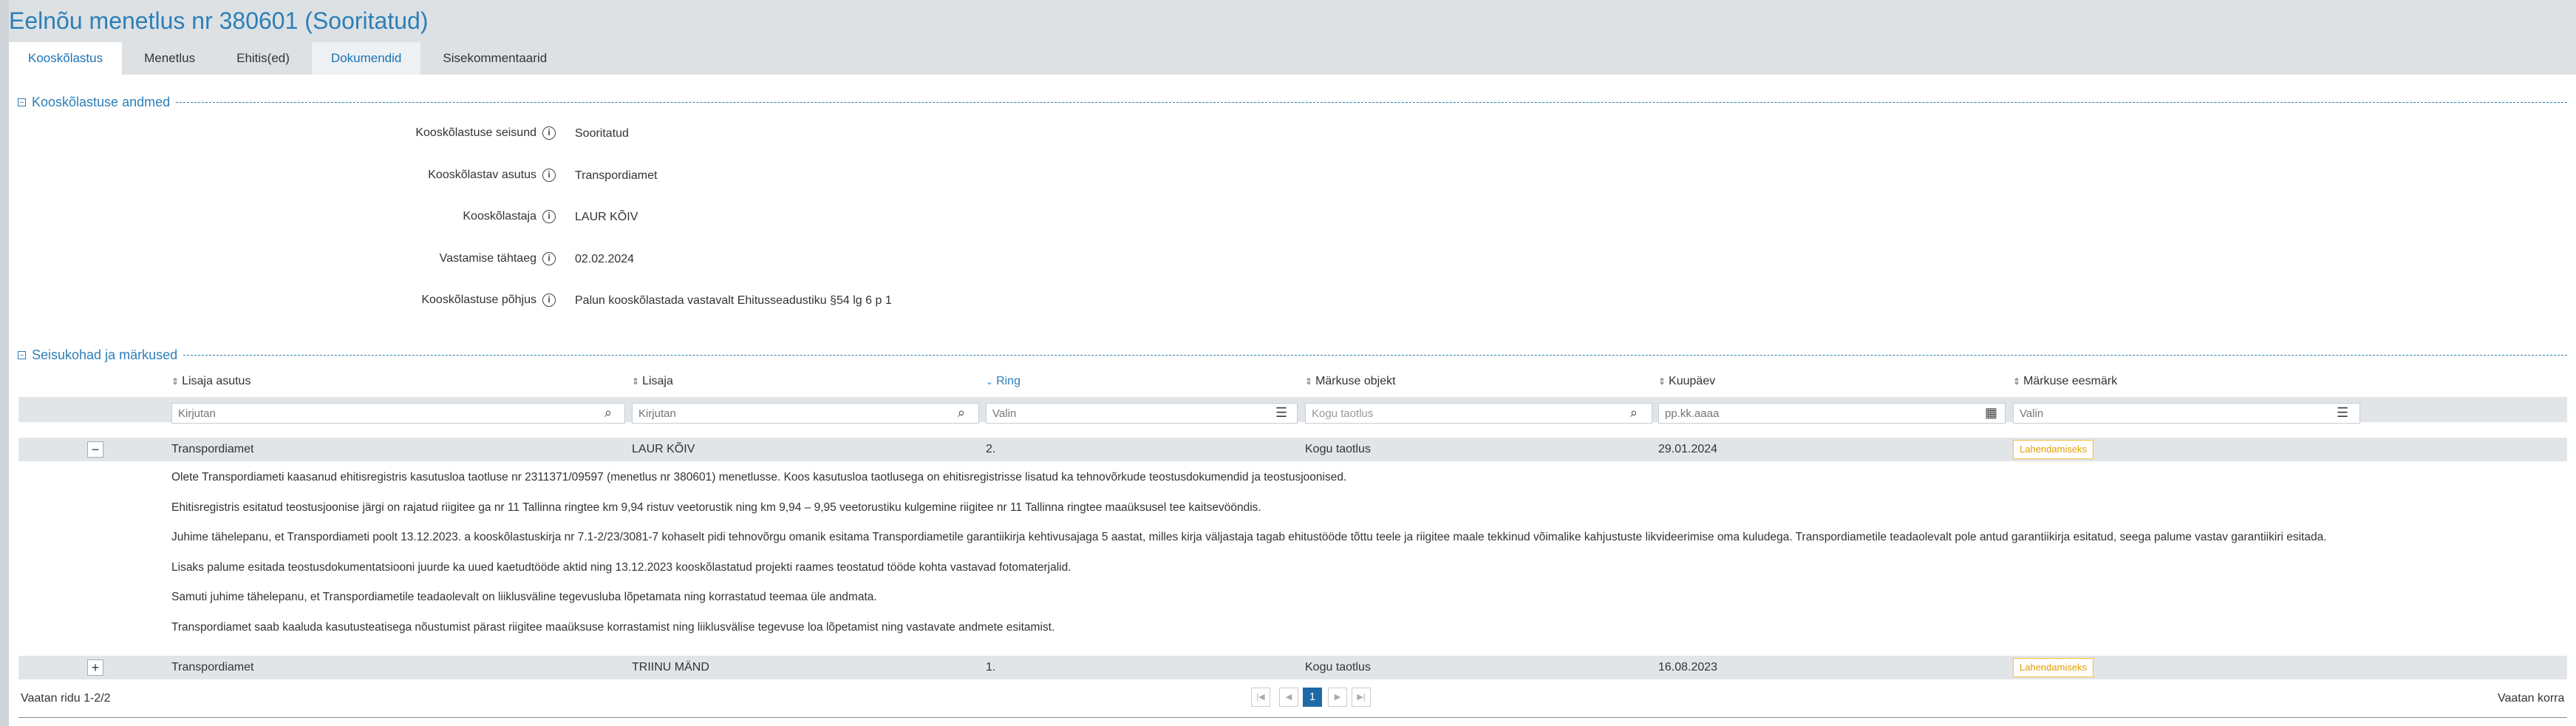 Image resolution: width=2576 pixels, height=726 pixels. I want to click on field-label-asutus: Kooskõlastav asutus i, so click(492, 175).